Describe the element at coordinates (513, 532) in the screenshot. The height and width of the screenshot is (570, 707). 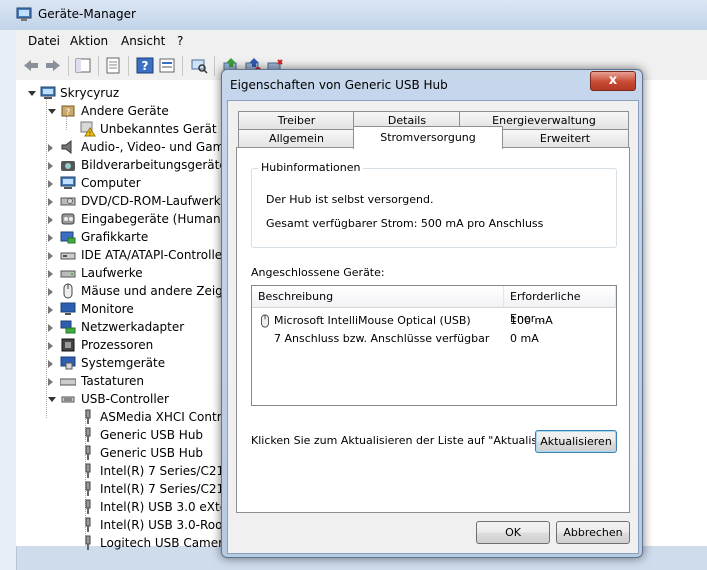
I see `ok-button: OK` at that location.